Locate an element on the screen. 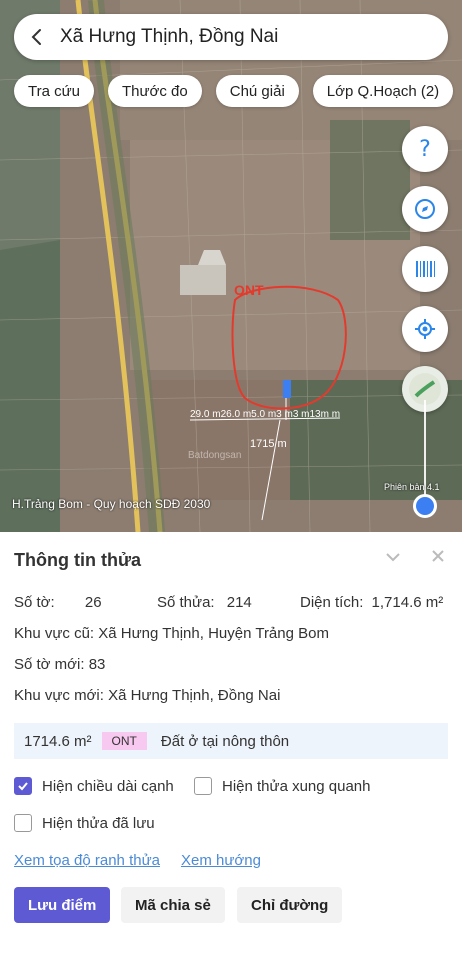 This screenshot has width=462, height=960. so-thua-row: Số thửa: 214 is located at coordinates (204, 602).